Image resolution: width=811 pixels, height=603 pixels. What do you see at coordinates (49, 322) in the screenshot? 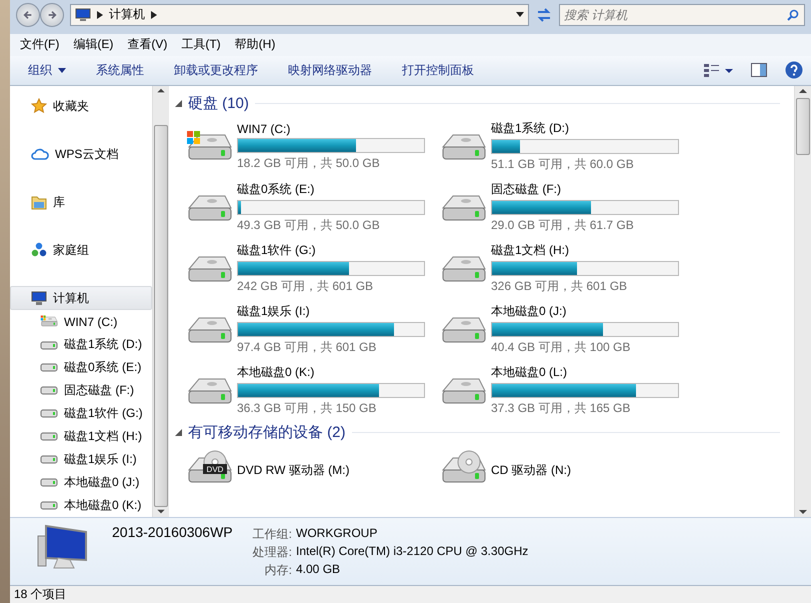
I see `windows-drive-icon` at bounding box center [49, 322].